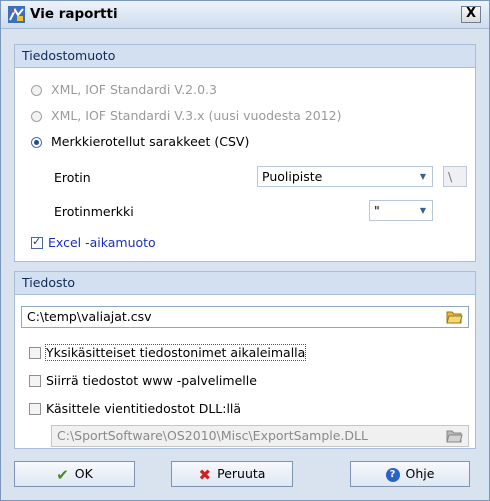 The width and height of the screenshot is (490, 501). Describe the element at coordinates (150, 141) in the screenshot. I see `csv-label: Merkkierotellut sarakkeet (CSV)` at that location.